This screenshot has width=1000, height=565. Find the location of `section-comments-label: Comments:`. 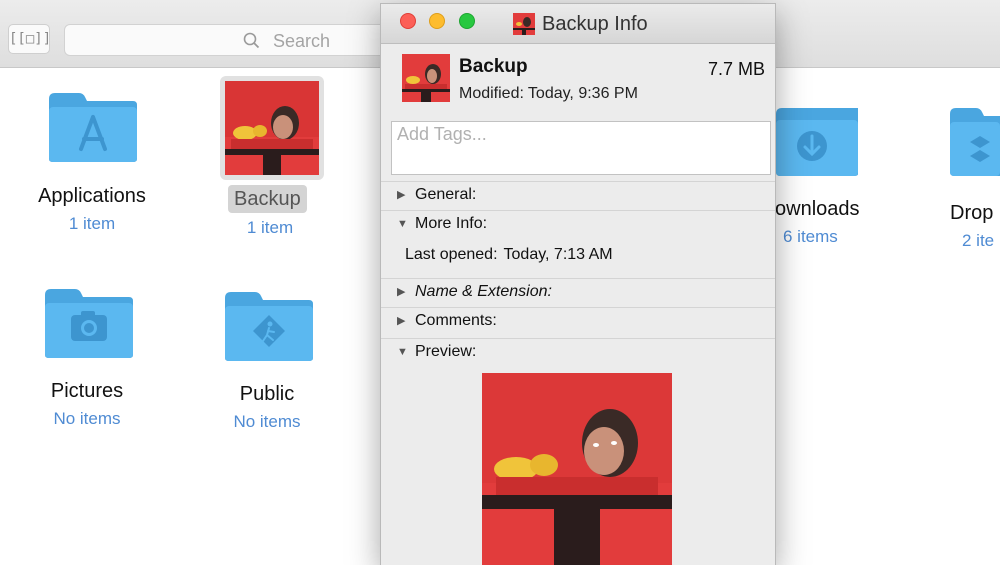

section-comments-label: Comments: is located at coordinates (456, 320).